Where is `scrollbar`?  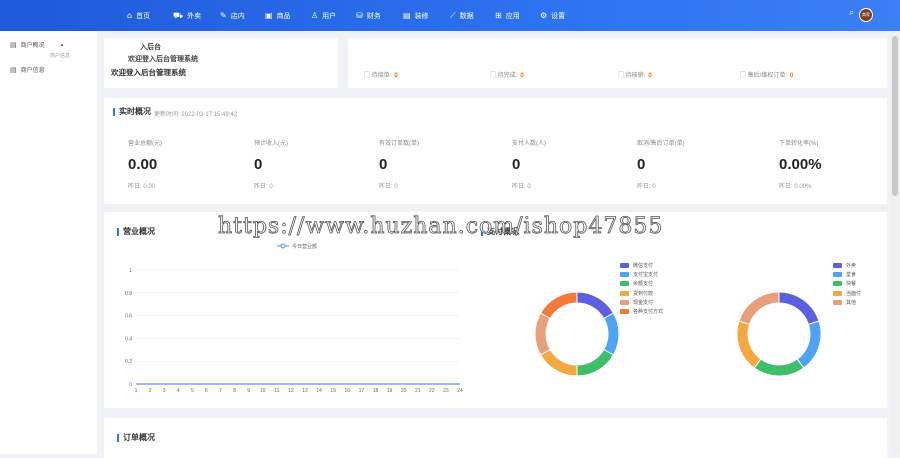
scrollbar is located at coordinates (895, 242).